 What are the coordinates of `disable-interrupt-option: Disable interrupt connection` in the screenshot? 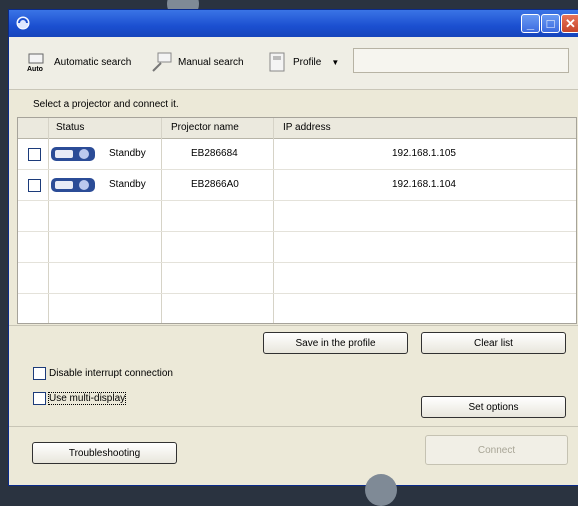 It's located at (103, 373).